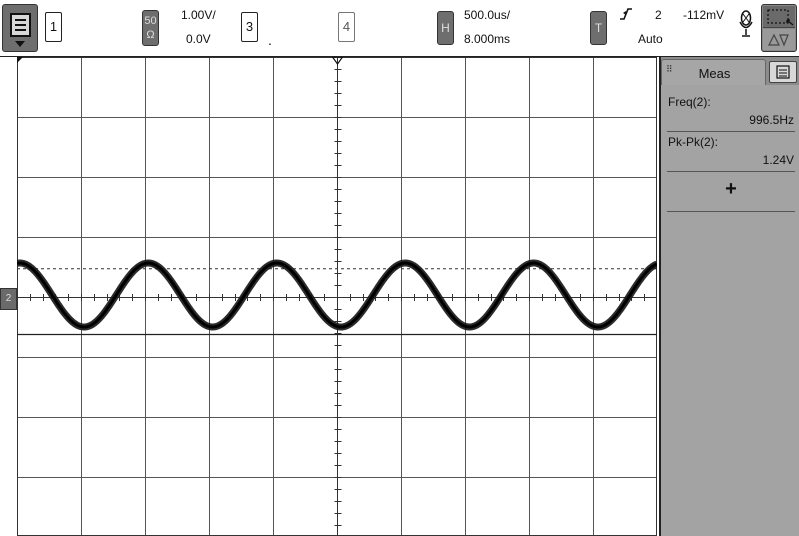 The image size is (799, 536). I want to click on channel4-button: 4, so click(346, 27).